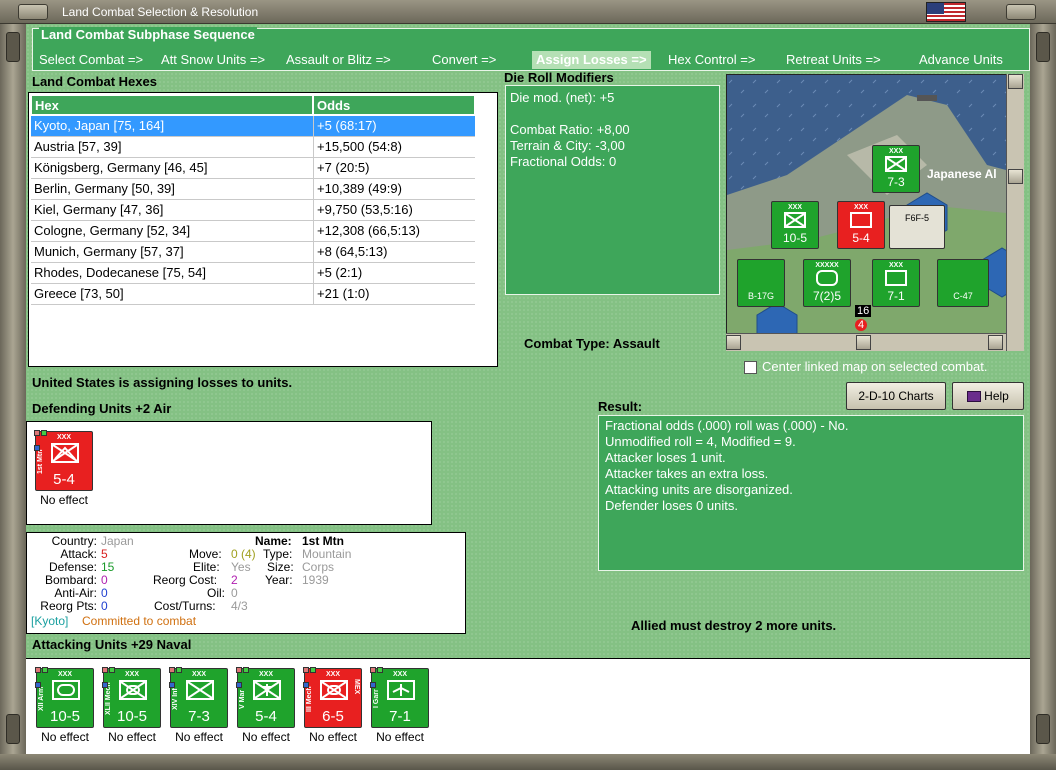  What do you see at coordinates (861, 225) in the screenshot?
I see `map-counter-1st-mtn: XXX 5-4` at bounding box center [861, 225].